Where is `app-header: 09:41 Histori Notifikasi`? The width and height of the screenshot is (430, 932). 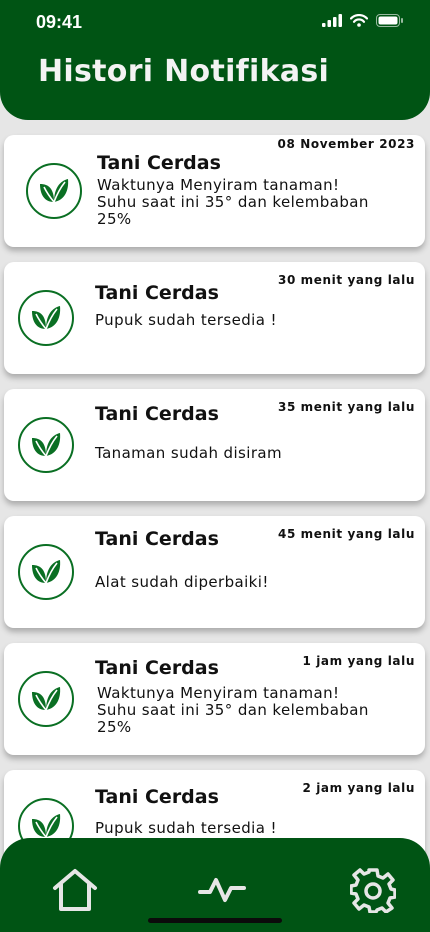 app-header: 09:41 Histori Notifikasi is located at coordinates (215, 60).